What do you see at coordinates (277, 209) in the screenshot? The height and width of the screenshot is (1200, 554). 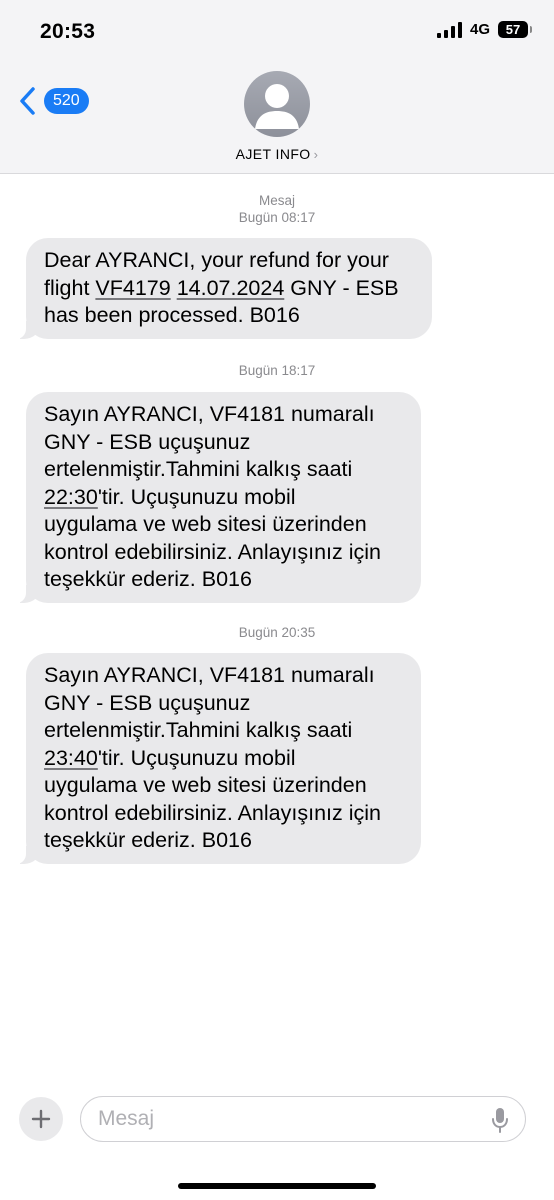 I see `message-timestamp: Mesaj Bugün 08:17` at bounding box center [277, 209].